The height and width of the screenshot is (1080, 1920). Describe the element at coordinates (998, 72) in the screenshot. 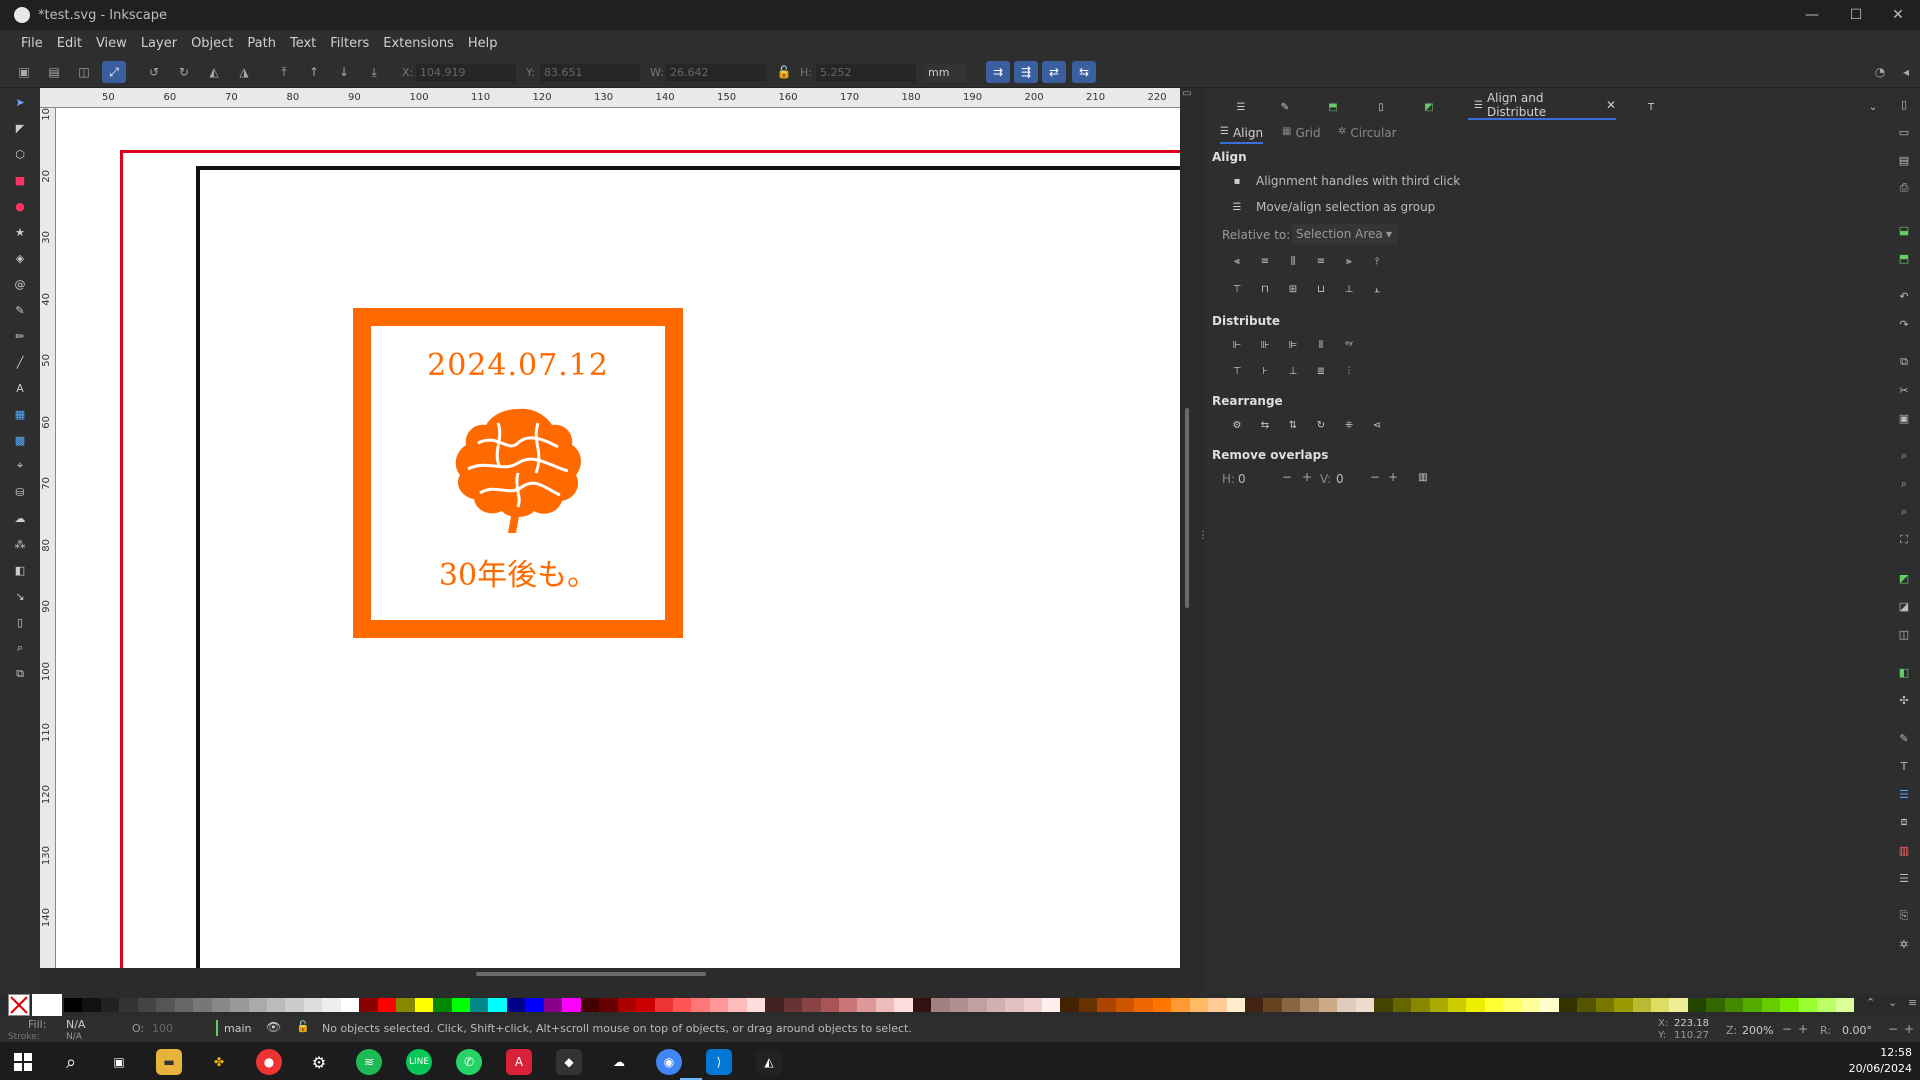

I see `scale-stroke-icon: ⇉` at that location.